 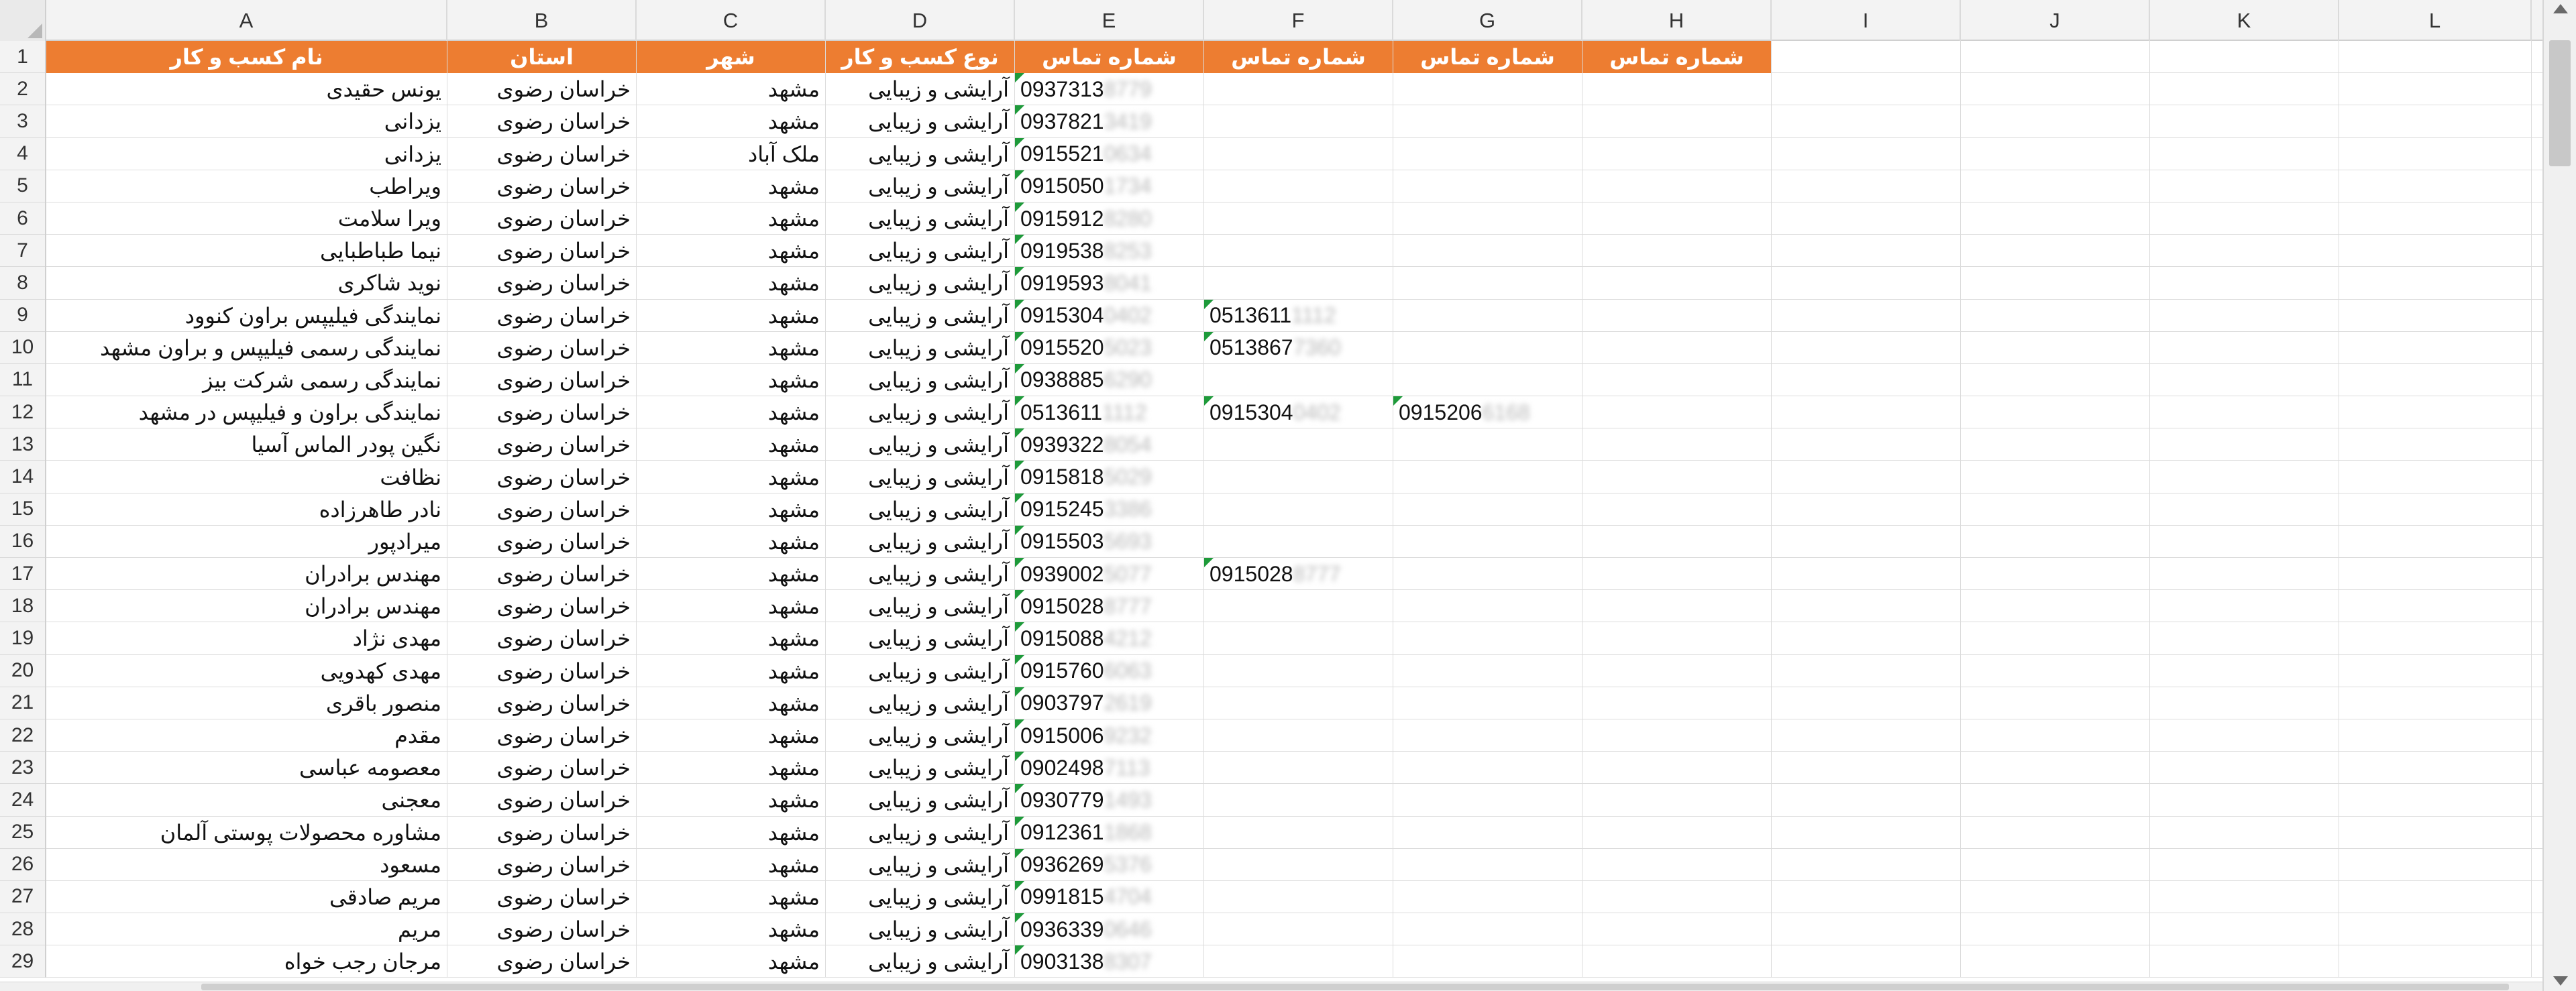 I want to click on business-name-cell: نمایندگی رسمی شرکت بیز, so click(x=246, y=380).